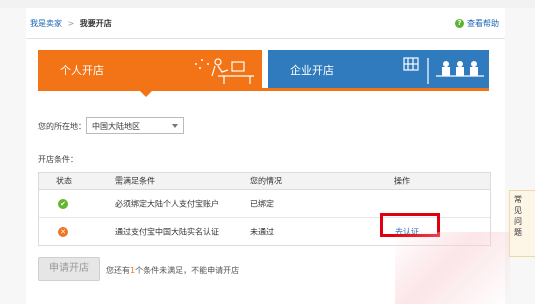  Describe the element at coordinates (378, 69) in the screenshot. I see `tab-enterprise-store: 企业开店` at that location.